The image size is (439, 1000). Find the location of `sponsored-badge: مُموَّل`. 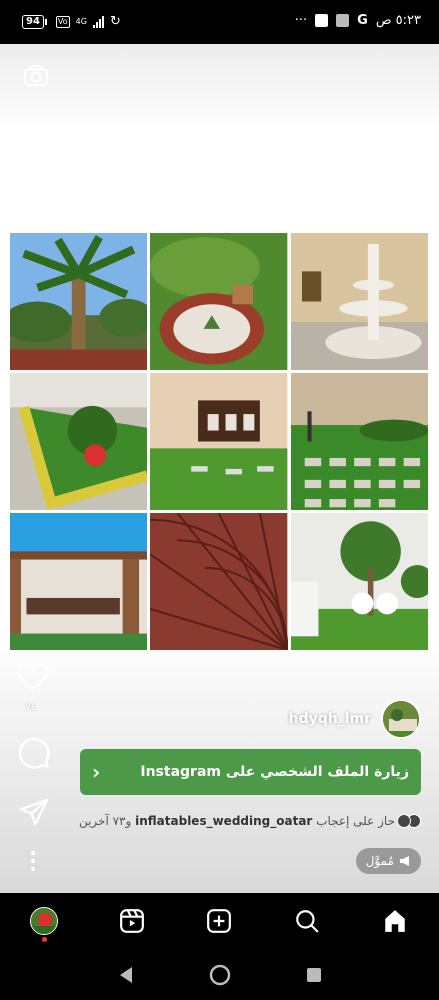

sponsored-badge: مُموَّل is located at coordinates (388, 861).